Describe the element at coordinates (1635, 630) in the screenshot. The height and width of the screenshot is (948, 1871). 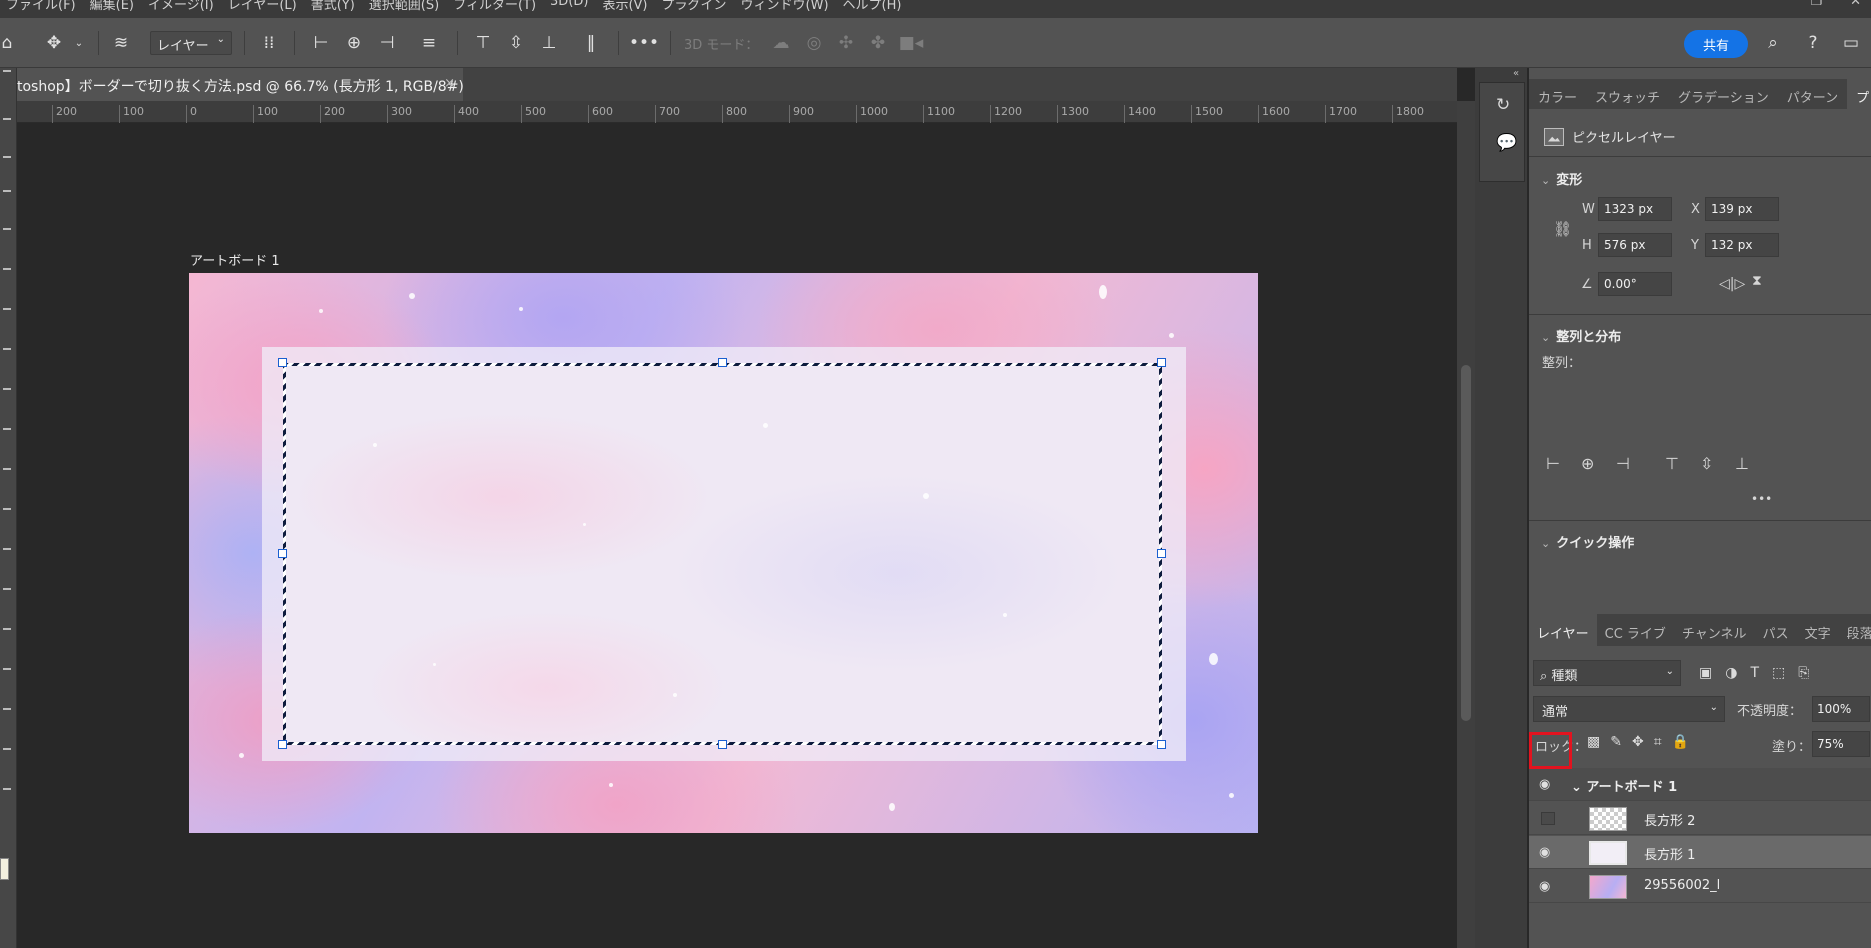
I see `tab-cc-libraries: CC ライブ` at that location.